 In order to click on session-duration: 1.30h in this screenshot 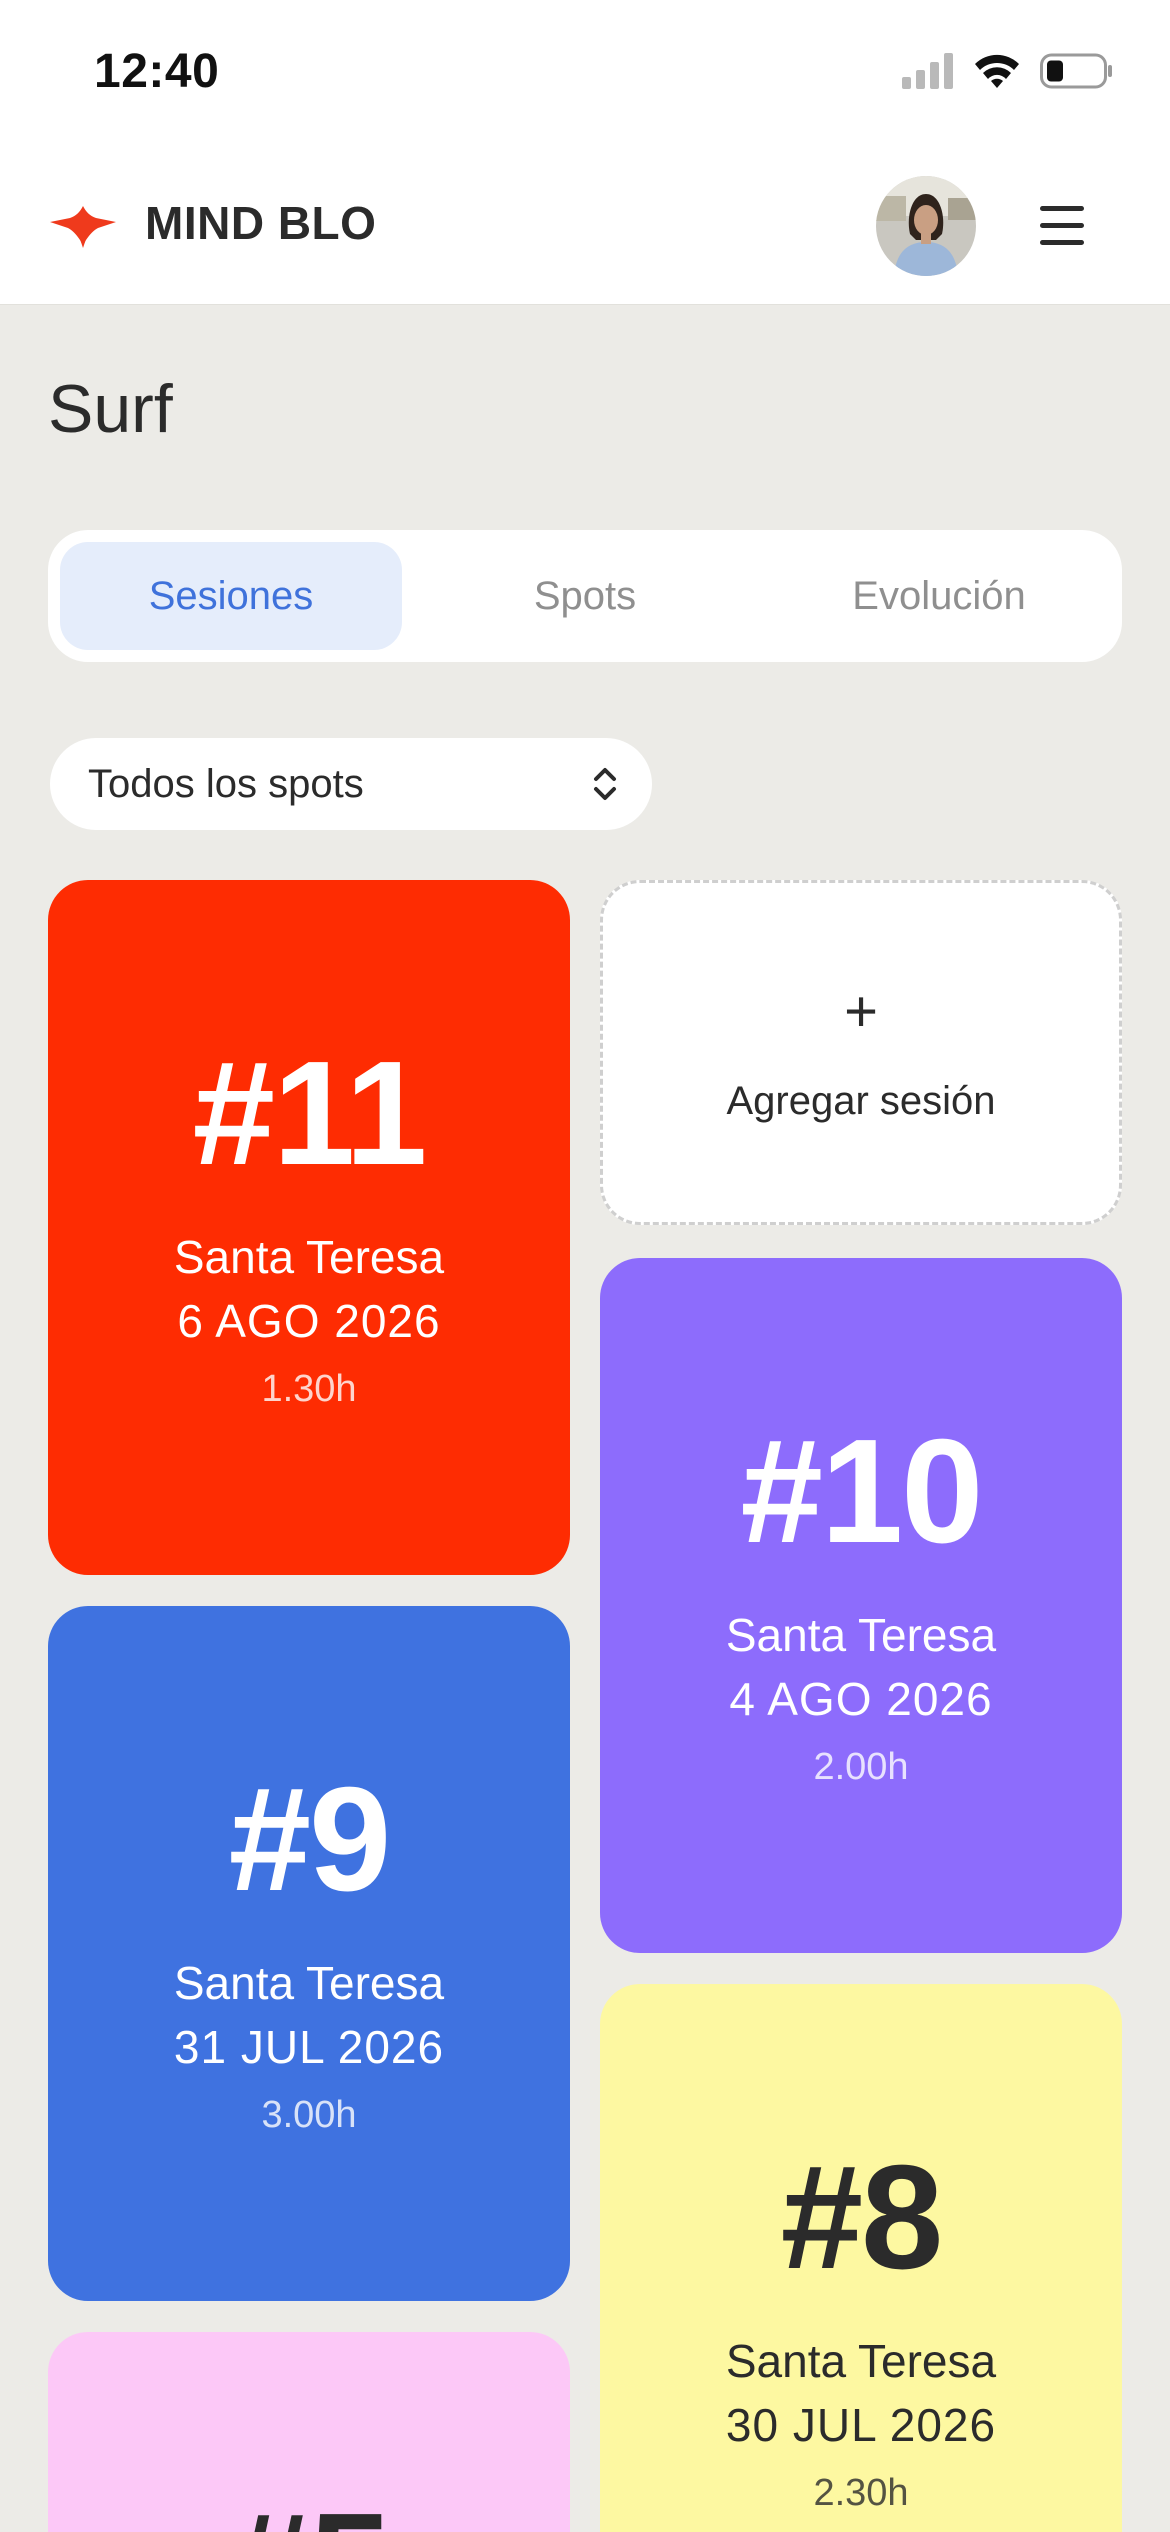, I will do `click(309, 1389)`.